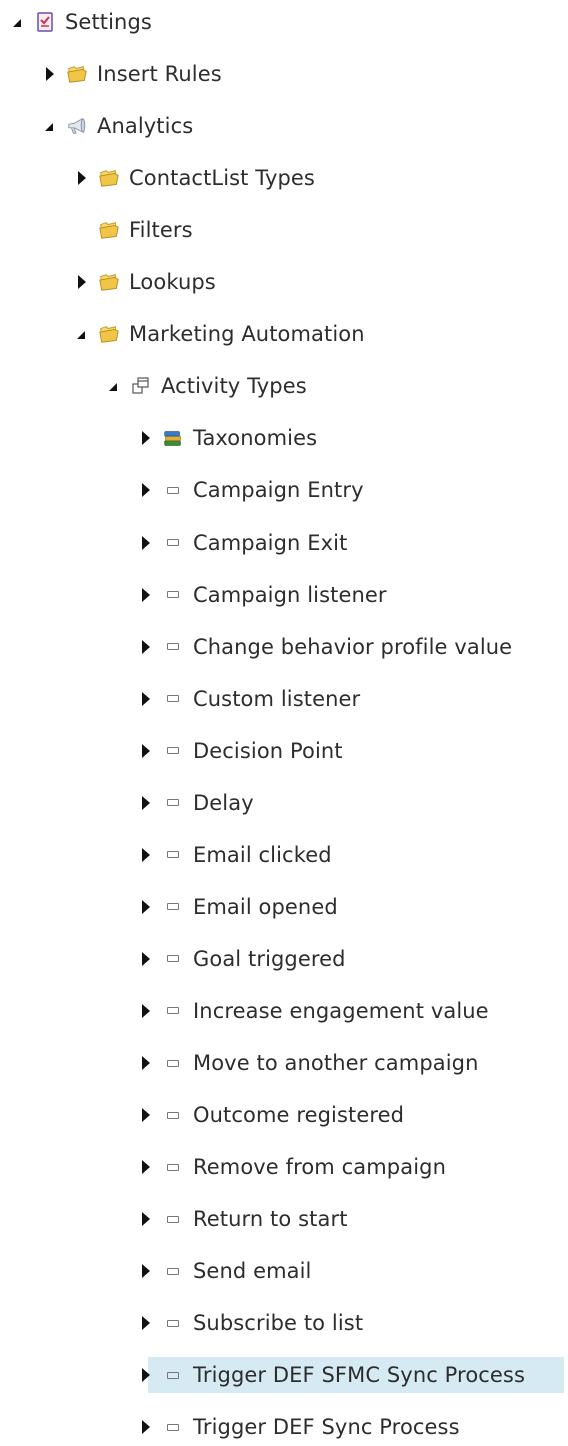  What do you see at coordinates (269, 959) in the screenshot?
I see `tree-node-label: Goal triggered` at bounding box center [269, 959].